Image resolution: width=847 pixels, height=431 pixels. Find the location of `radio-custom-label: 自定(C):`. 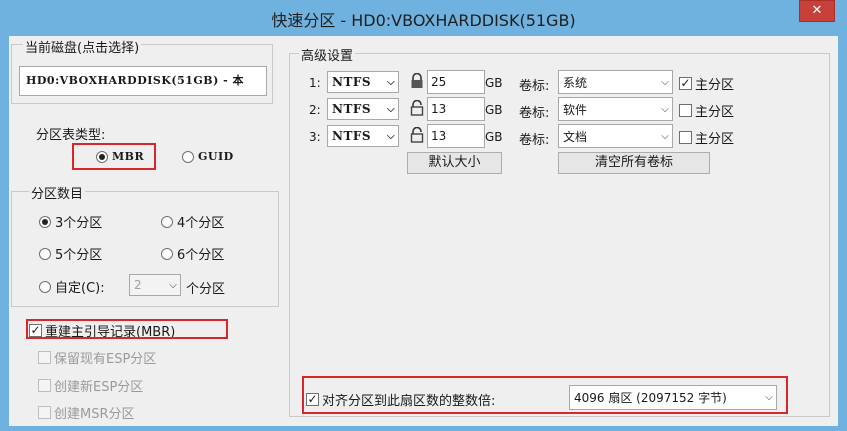

radio-custom-label: 自定(C): is located at coordinates (80, 288).